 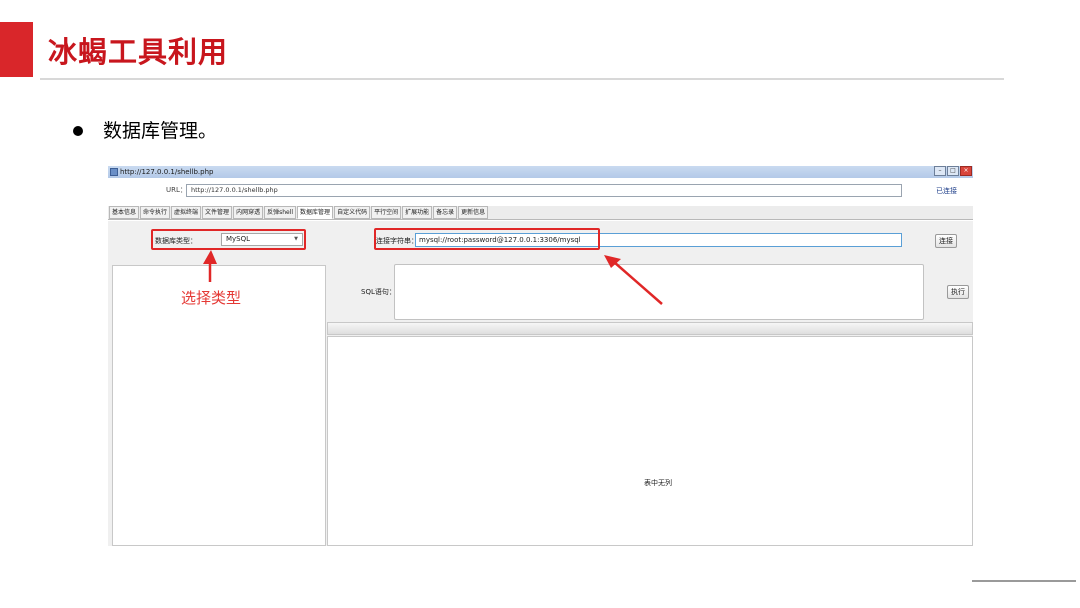 I want to click on title-divider, so click(x=522, y=79).